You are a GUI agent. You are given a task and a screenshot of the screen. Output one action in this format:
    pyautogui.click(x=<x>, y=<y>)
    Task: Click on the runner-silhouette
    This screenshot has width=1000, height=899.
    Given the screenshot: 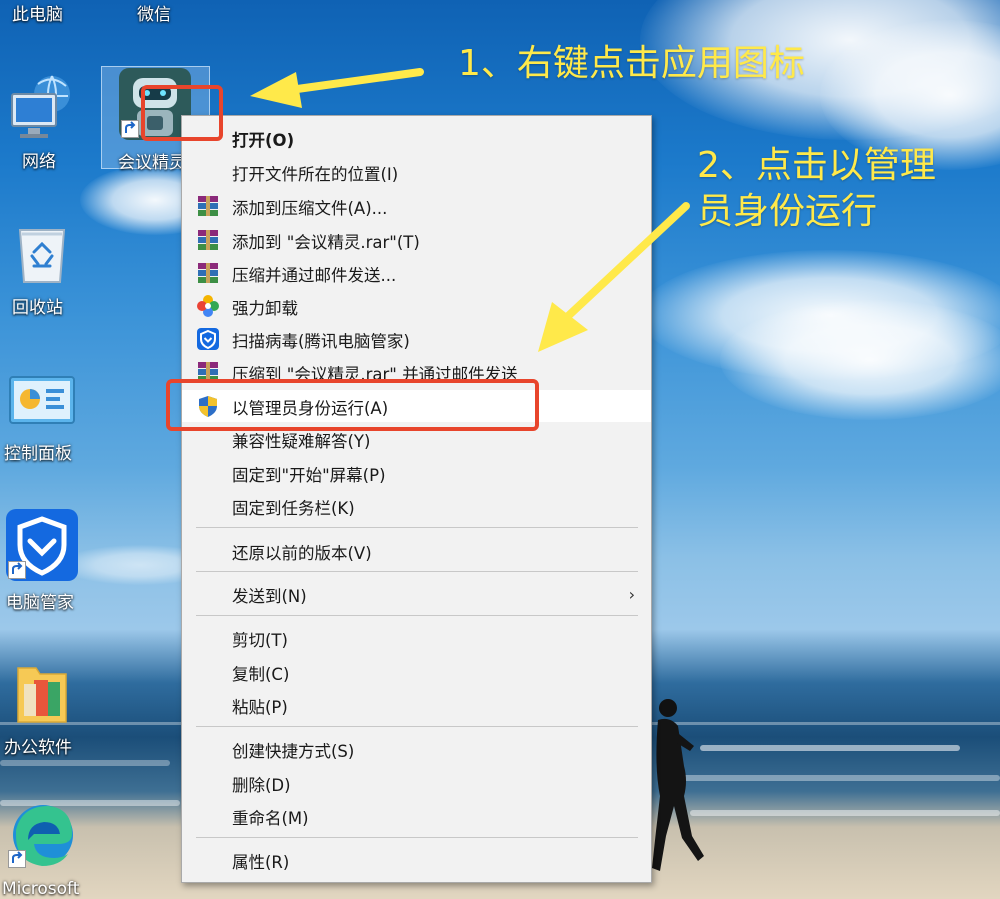 What is the action you would take?
    pyautogui.click(x=678, y=785)
    